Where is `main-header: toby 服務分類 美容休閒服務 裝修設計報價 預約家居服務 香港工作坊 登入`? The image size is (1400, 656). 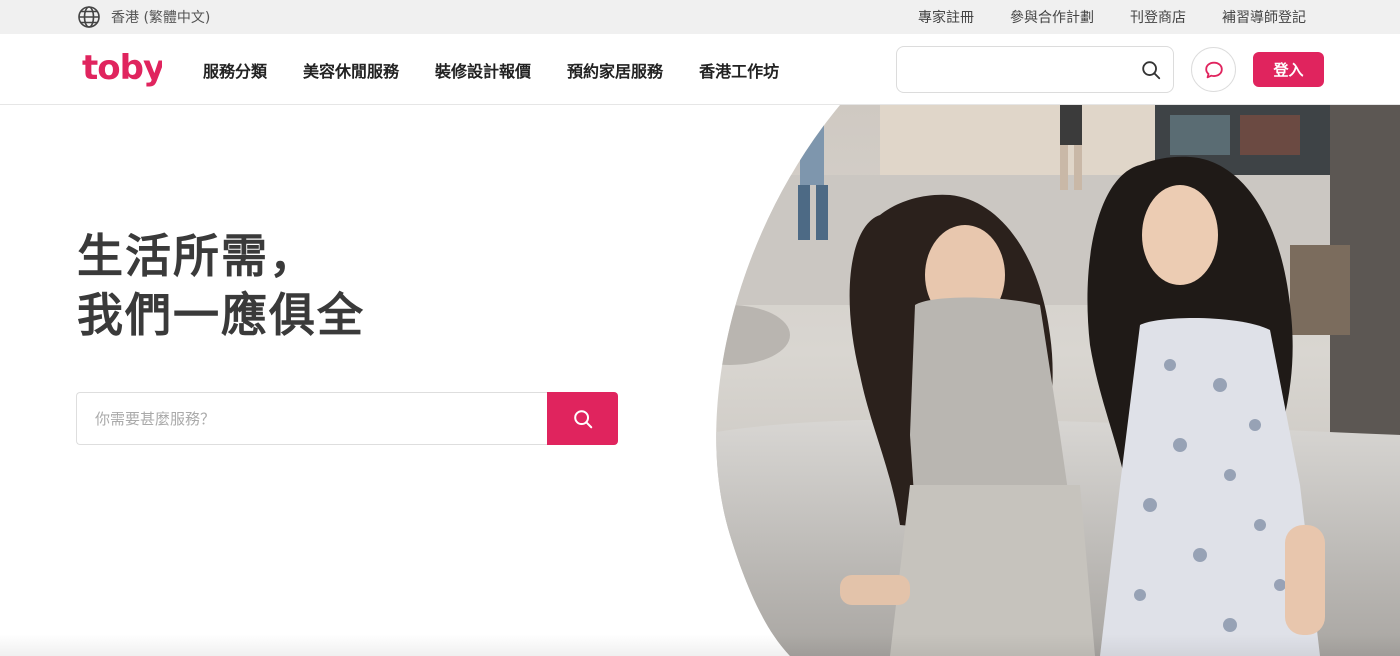 main-header: toby 服務分類 美容休閒服務 裝修設計報價 預約家居服務 香港工作坊 登入 is located at coordinates (700, 69).